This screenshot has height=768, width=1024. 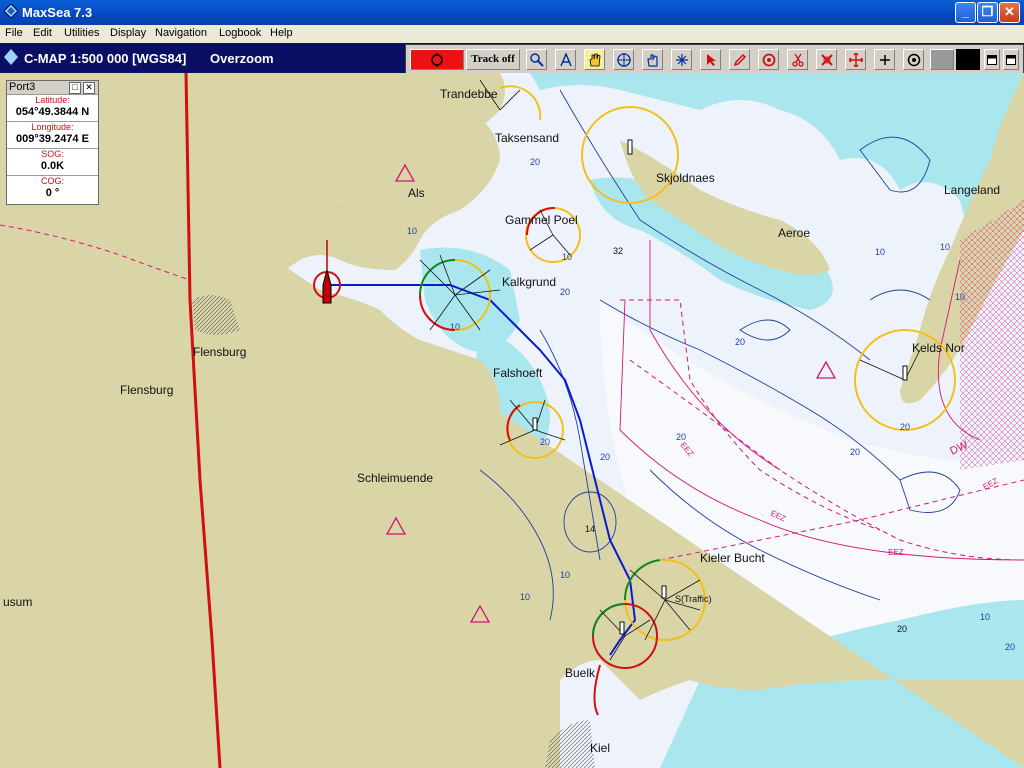 I want to click on panel-close-button: ✕, so click(x=89, y=88).